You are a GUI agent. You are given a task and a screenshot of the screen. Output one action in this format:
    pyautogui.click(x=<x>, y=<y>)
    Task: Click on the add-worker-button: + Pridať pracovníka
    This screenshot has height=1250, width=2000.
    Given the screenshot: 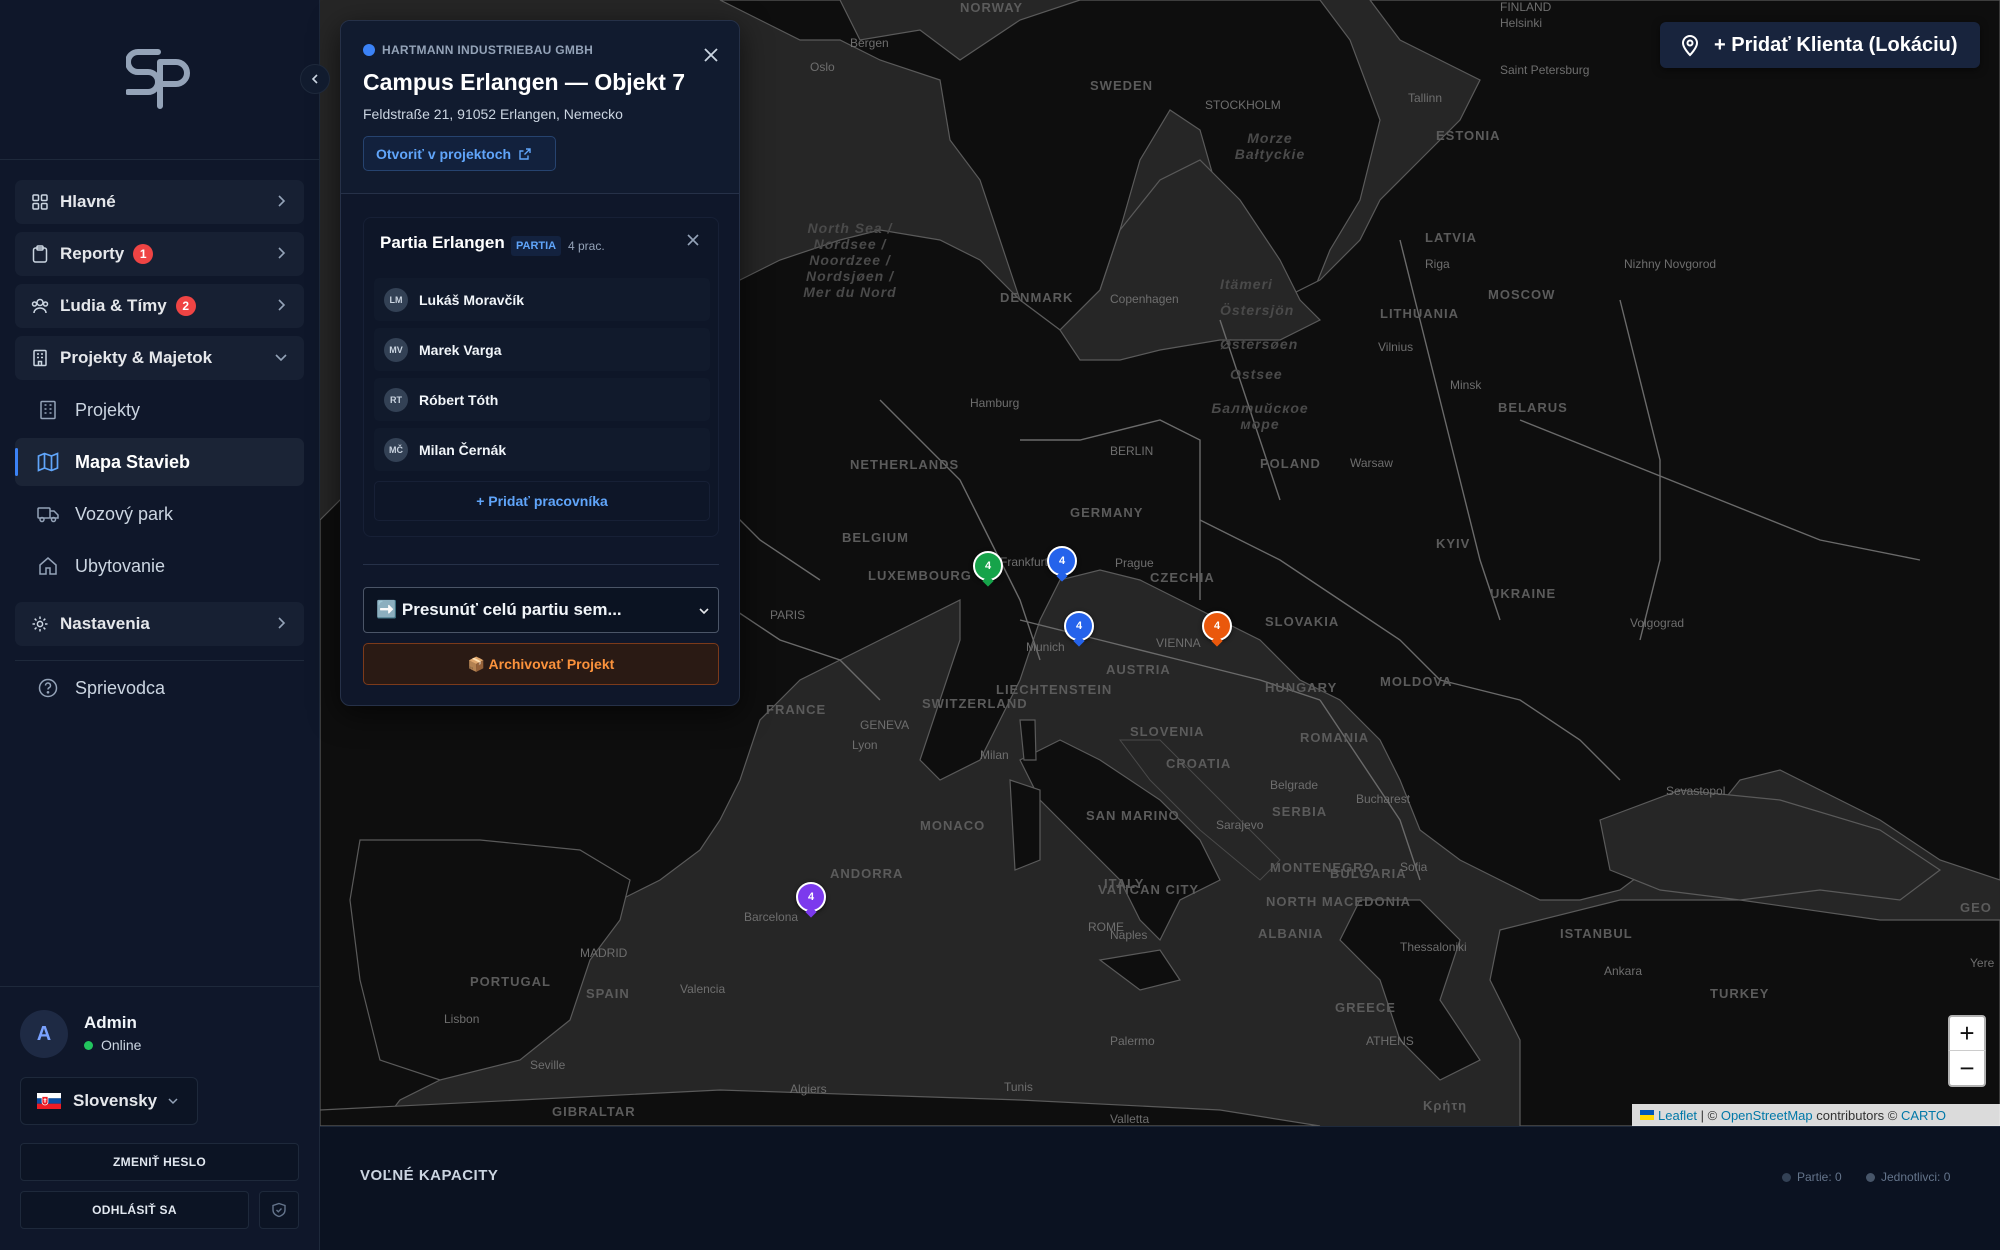 What is the action you would take?
    pyautogui.click(x=542, y=501)
    